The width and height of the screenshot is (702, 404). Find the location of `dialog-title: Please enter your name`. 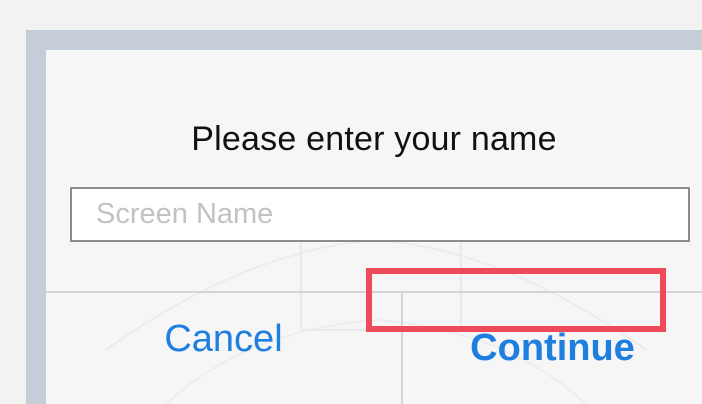

dialog-title: Please enter your name is located at coordinates (374, 139).